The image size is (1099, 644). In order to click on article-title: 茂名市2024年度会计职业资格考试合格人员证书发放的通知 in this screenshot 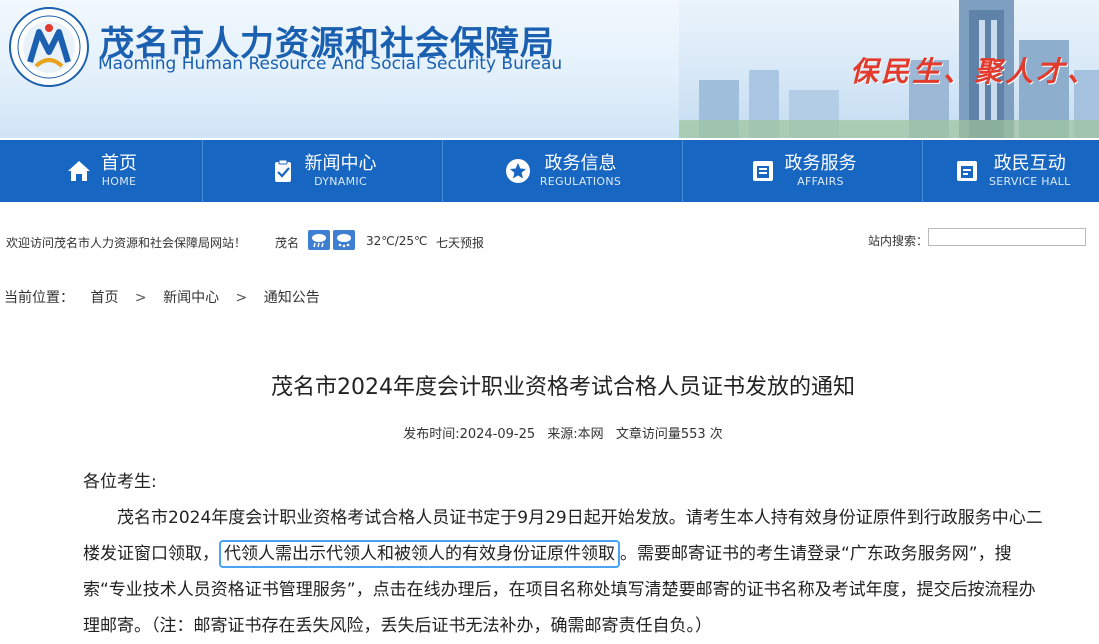, I will do `click(563, 387)`.